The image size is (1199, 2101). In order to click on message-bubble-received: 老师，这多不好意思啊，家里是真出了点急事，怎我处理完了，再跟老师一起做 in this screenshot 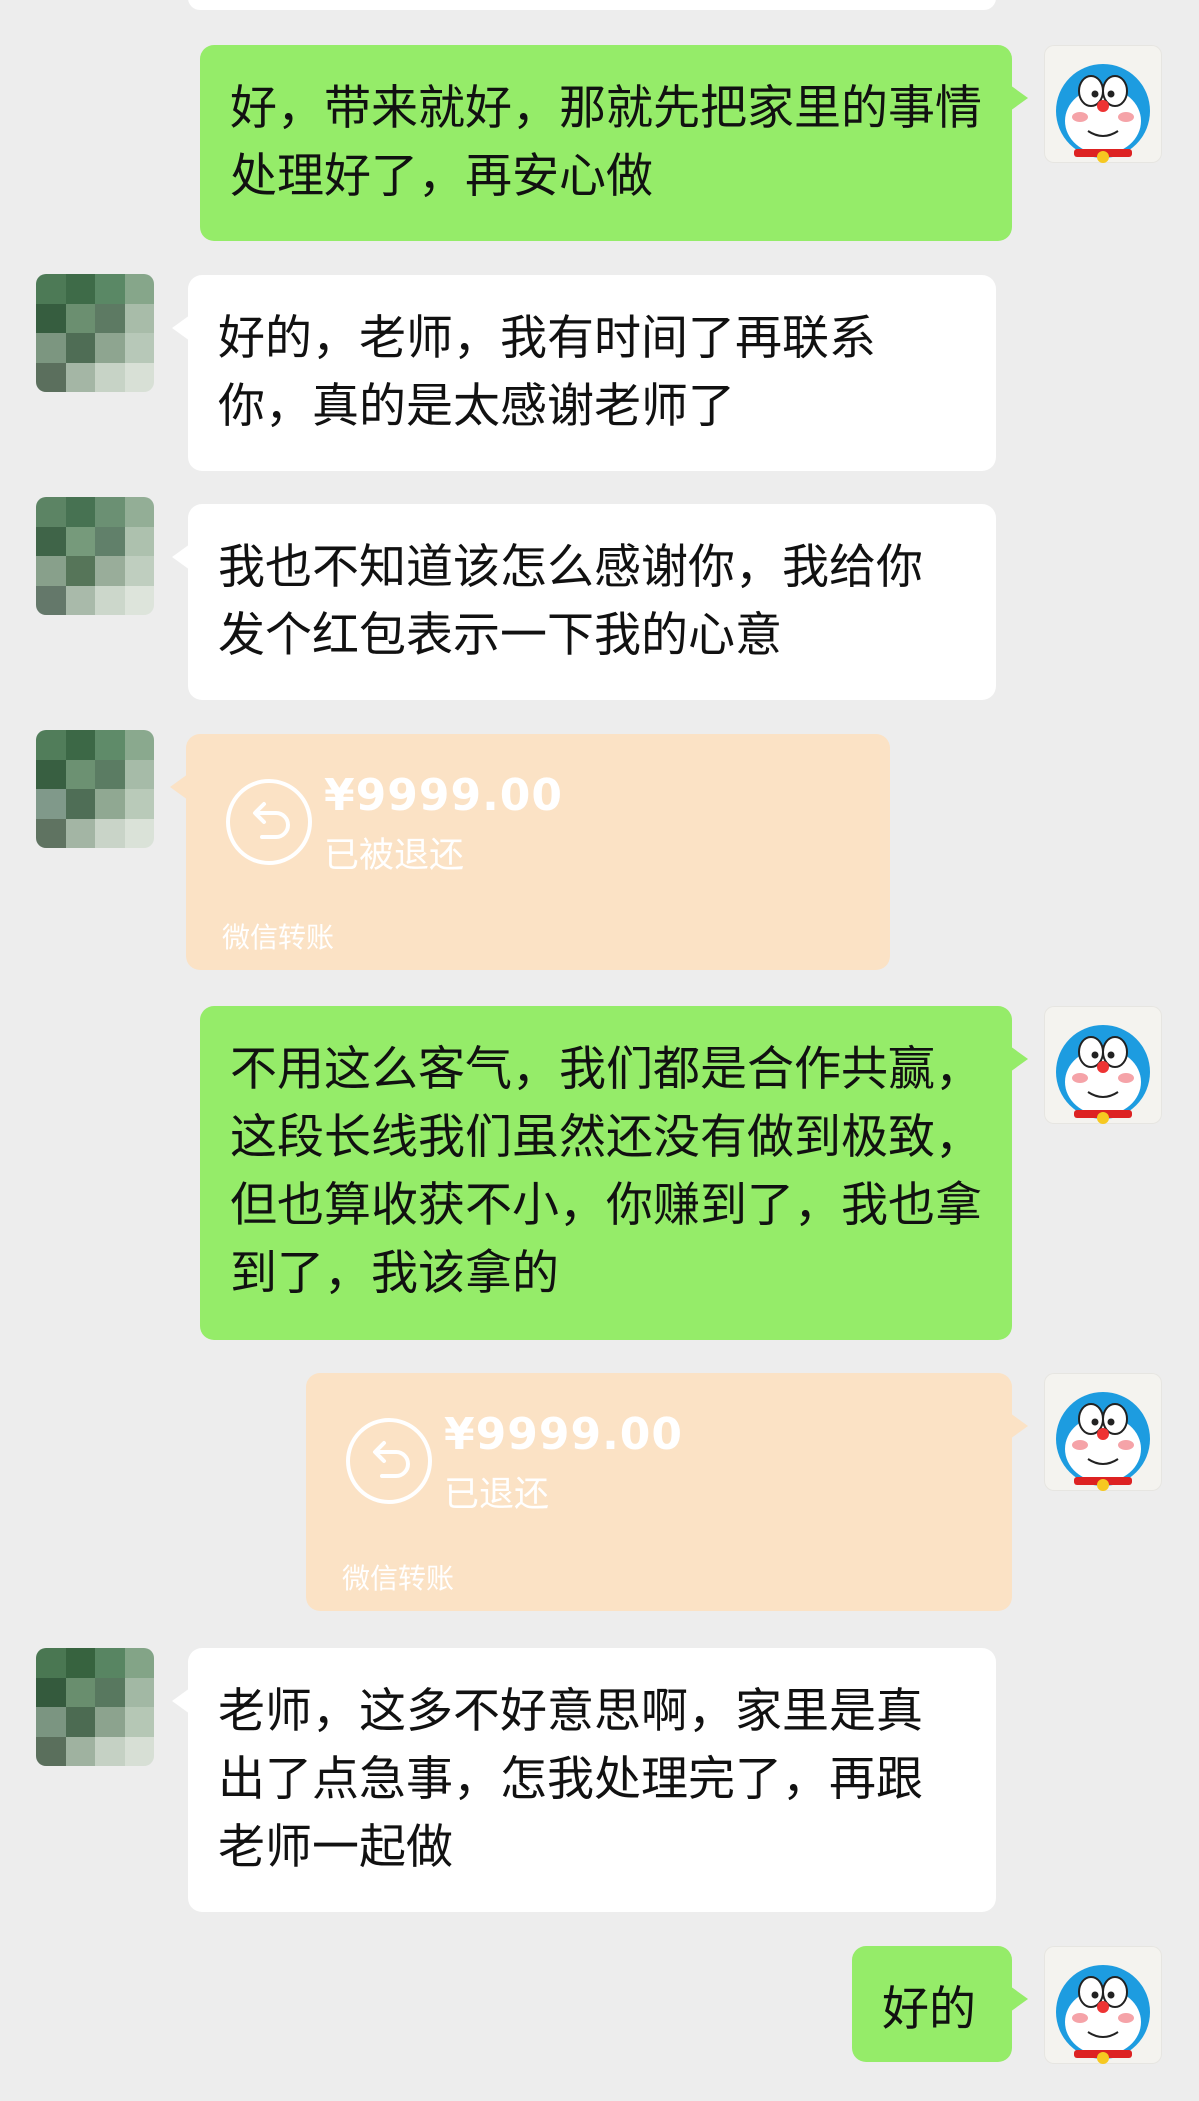, I will do `click(584, 1780)`.